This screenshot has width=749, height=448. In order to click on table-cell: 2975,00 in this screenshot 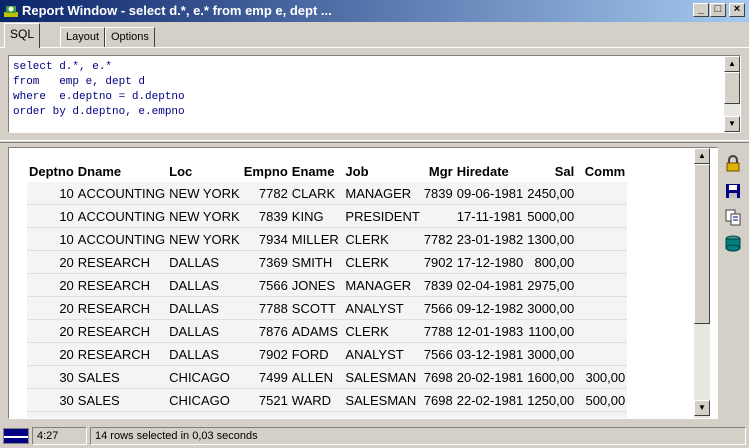, I will do `click(551, 285)`.